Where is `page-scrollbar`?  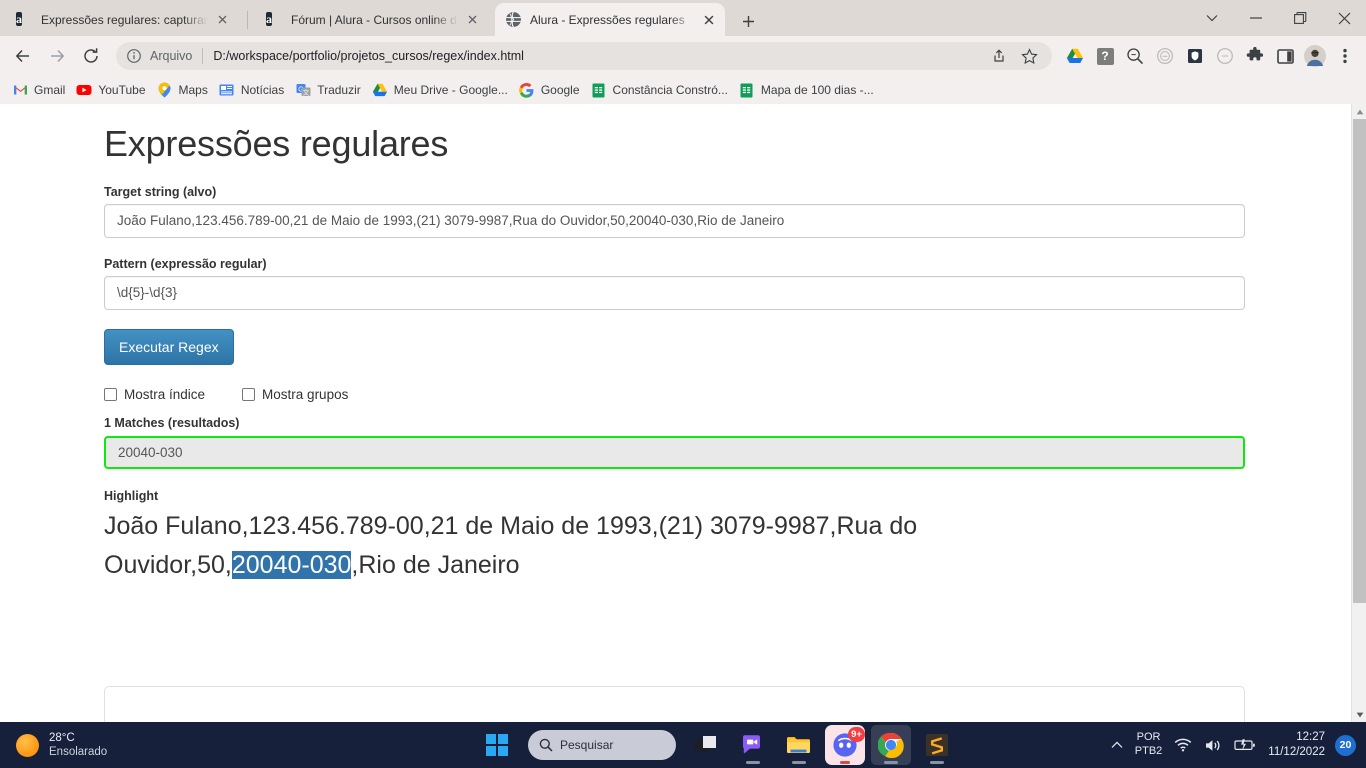 page-scrollbar is located at coordinates (1358, 413).